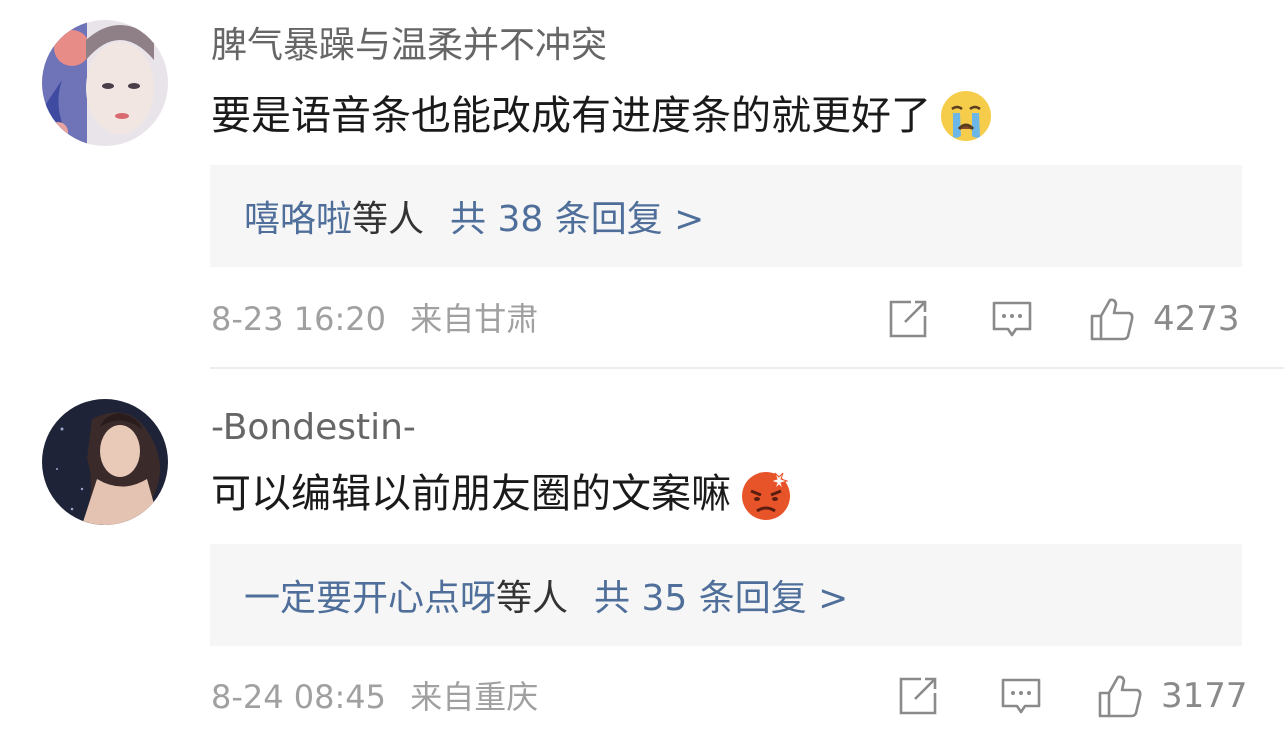 This screenshot has width=1284, height=731. I want to click on like-button: 4273, so click(1164, 319).